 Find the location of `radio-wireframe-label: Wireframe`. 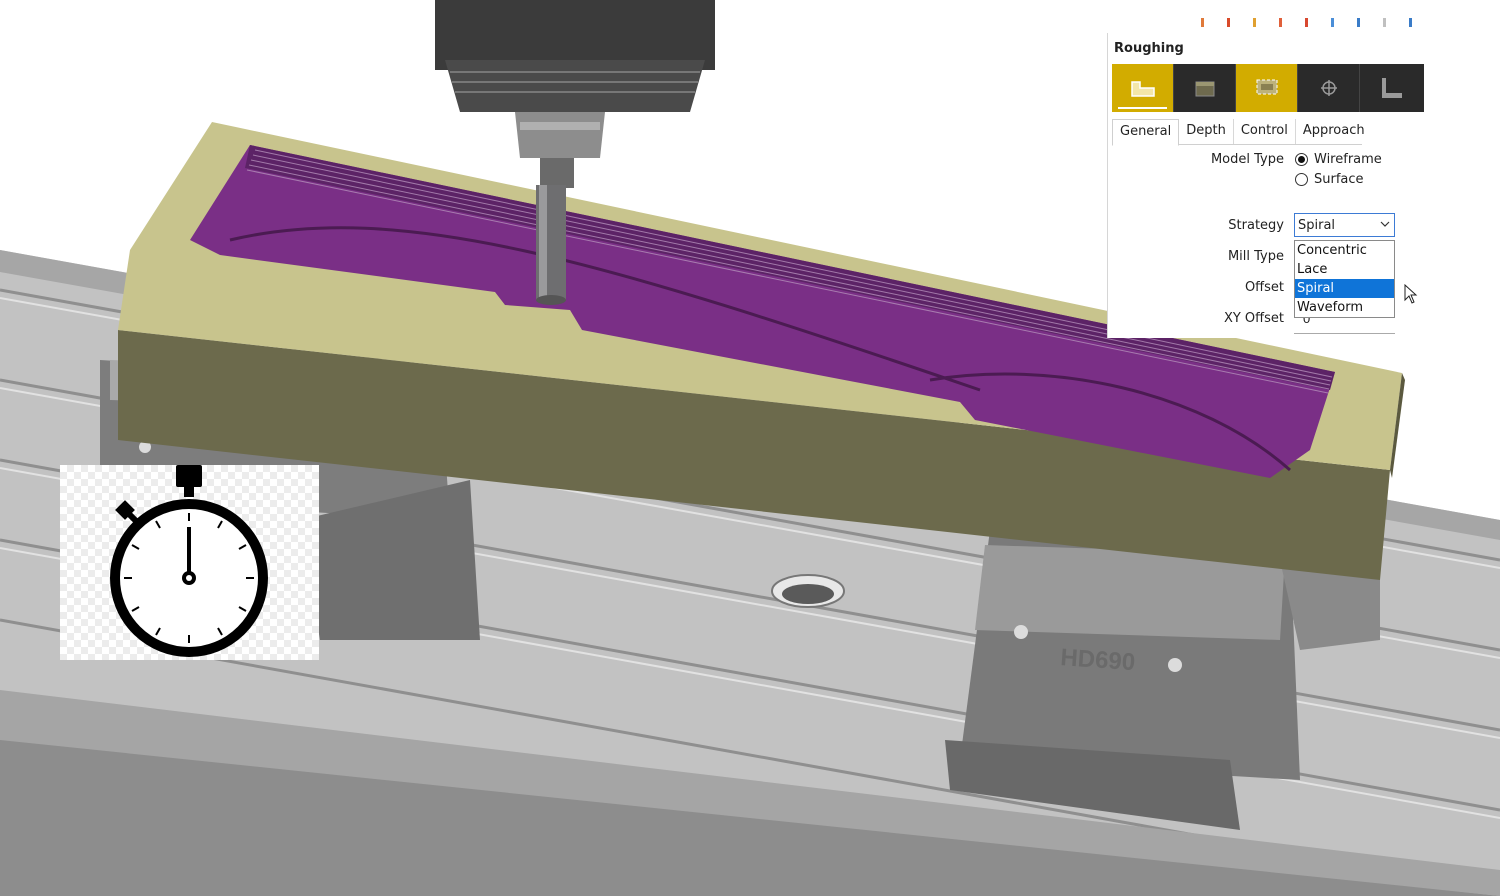

radio-wireframe-label: Wireframe is located at coordinates (1348, 159).